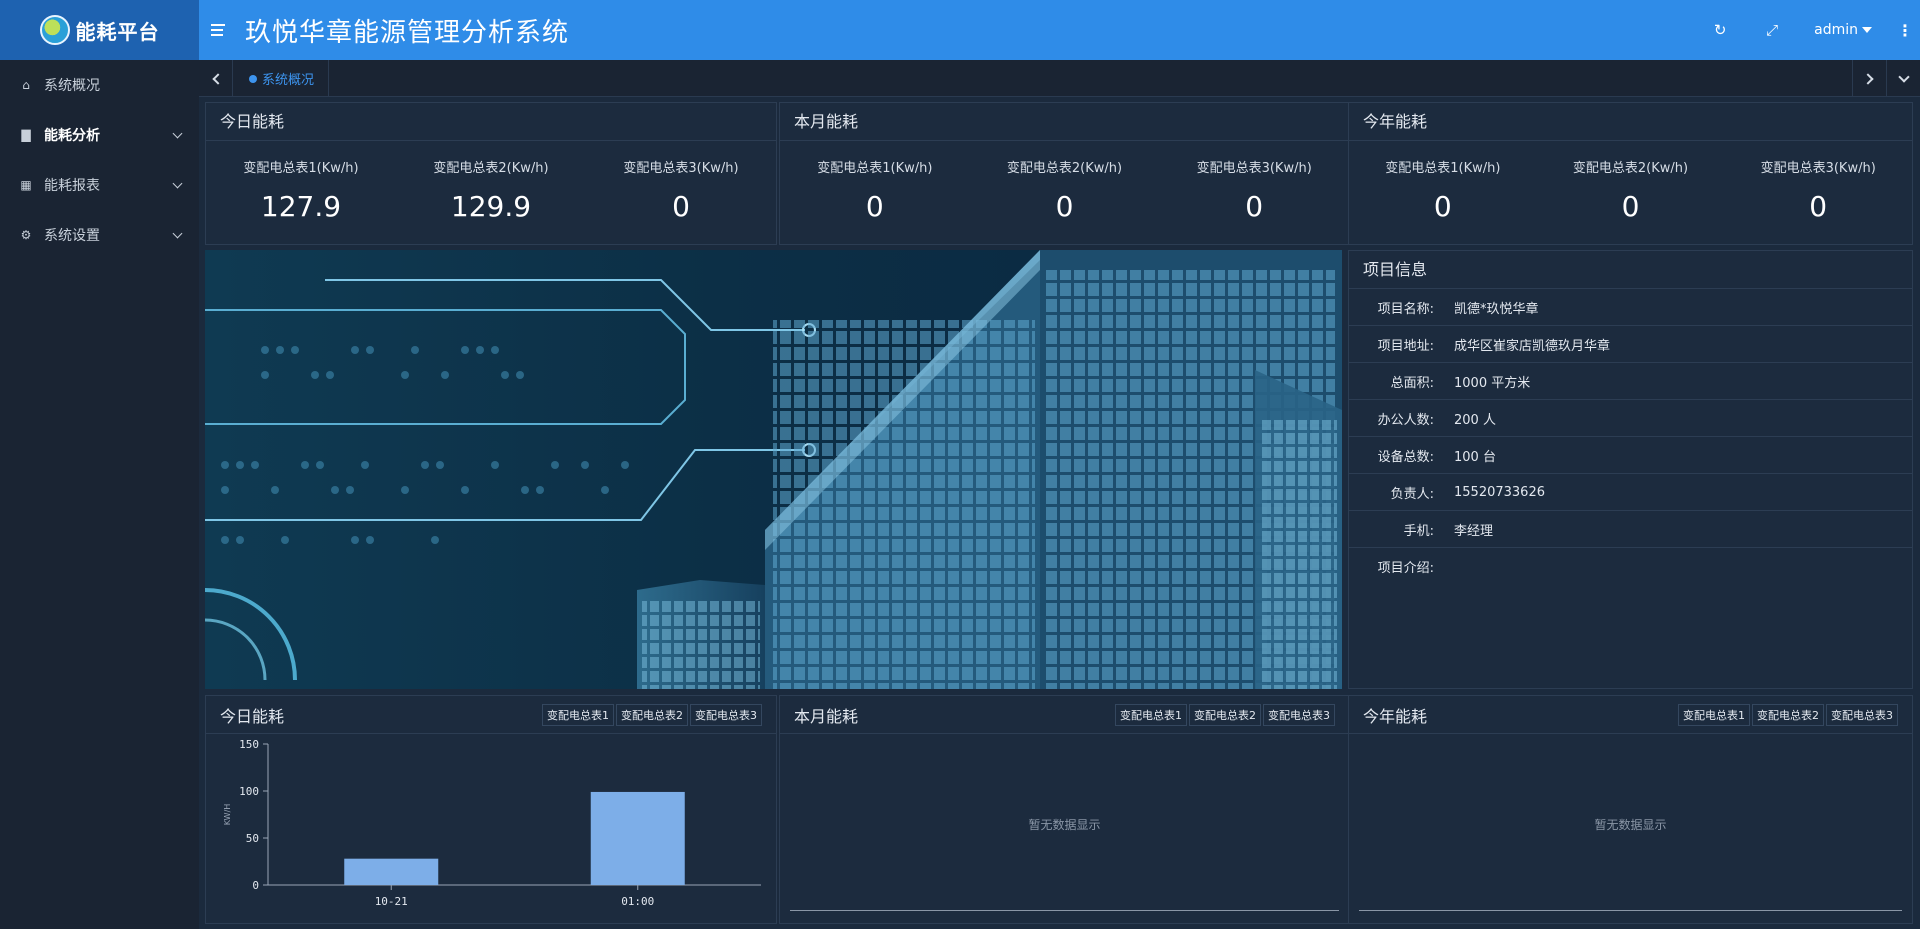 The width and height of the screenshot is (1920, 929). I want to click on sidebar-item-overview: ⌂ 系统概况, so click(99, 85).